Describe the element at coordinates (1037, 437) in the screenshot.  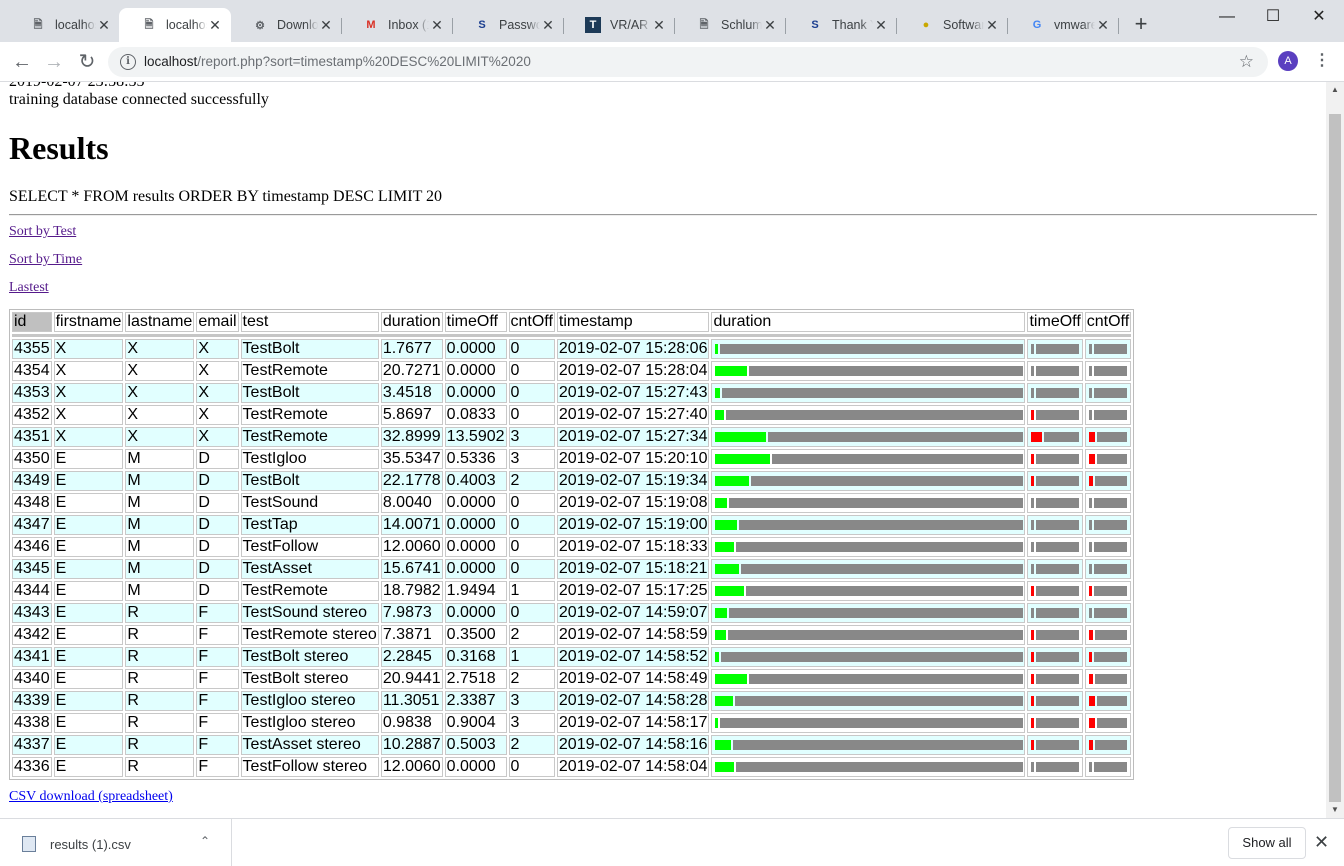
I see `timeoff-bar-cell-fill` at that location.